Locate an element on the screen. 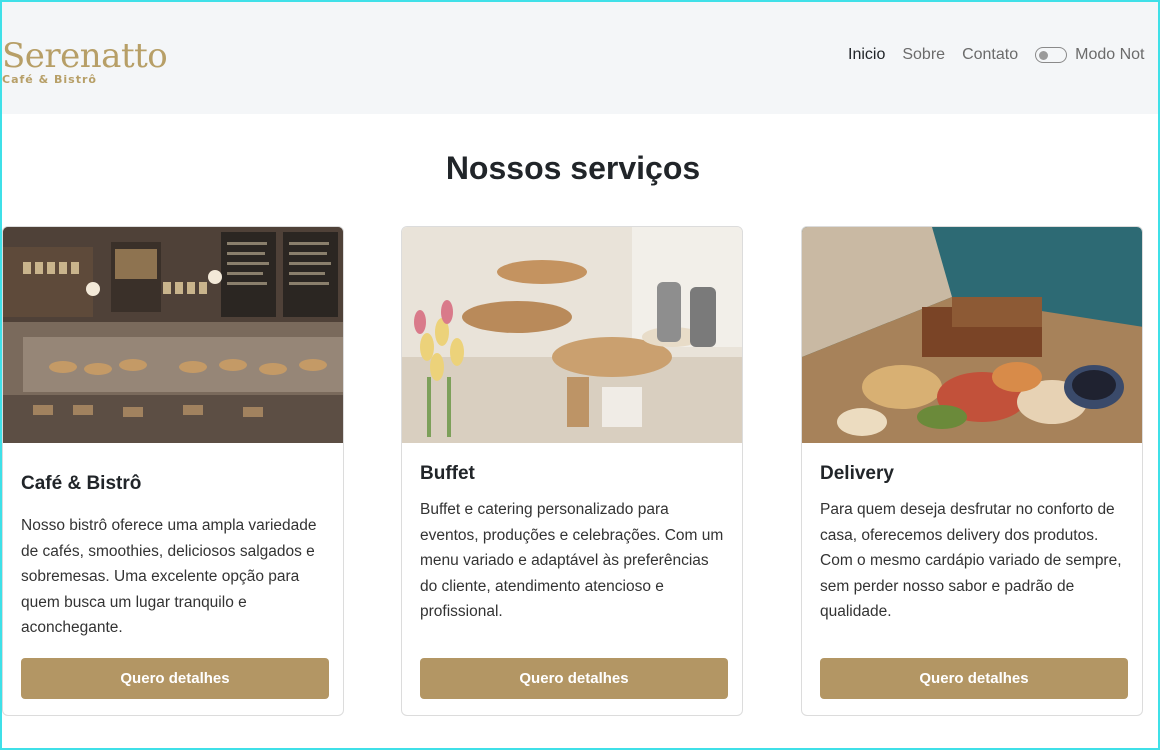  details-button-buffet: Quero detalhes is located at coordinates (574, 678).